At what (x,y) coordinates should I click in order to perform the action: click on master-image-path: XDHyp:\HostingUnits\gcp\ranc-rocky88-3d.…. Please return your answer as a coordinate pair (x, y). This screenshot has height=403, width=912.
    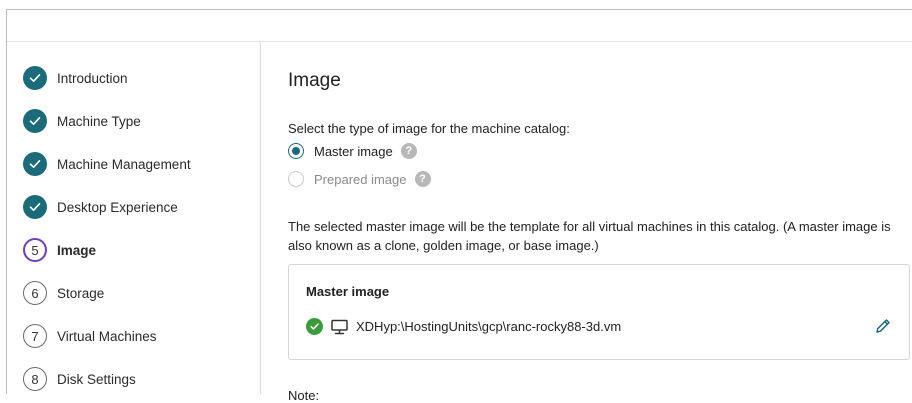
    Looking at the image, I should click on (489, 326).